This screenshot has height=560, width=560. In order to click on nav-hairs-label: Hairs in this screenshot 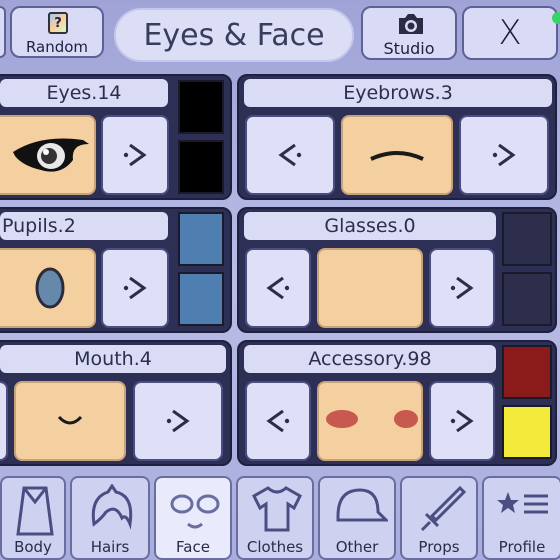, I will do `click(110, 547)`.